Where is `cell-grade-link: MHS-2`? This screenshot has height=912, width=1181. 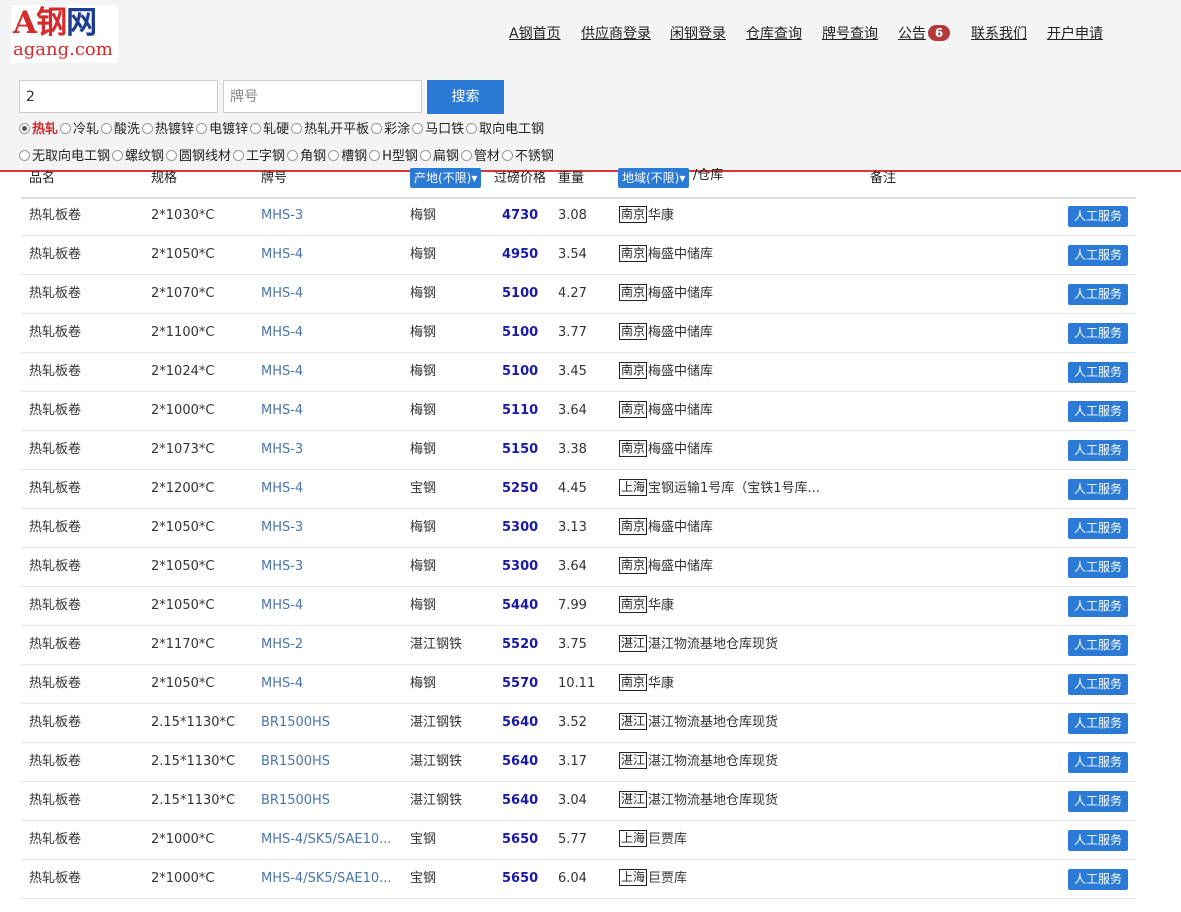
cell-grade-link: MHS-2 is located at coordinates (330, 645).